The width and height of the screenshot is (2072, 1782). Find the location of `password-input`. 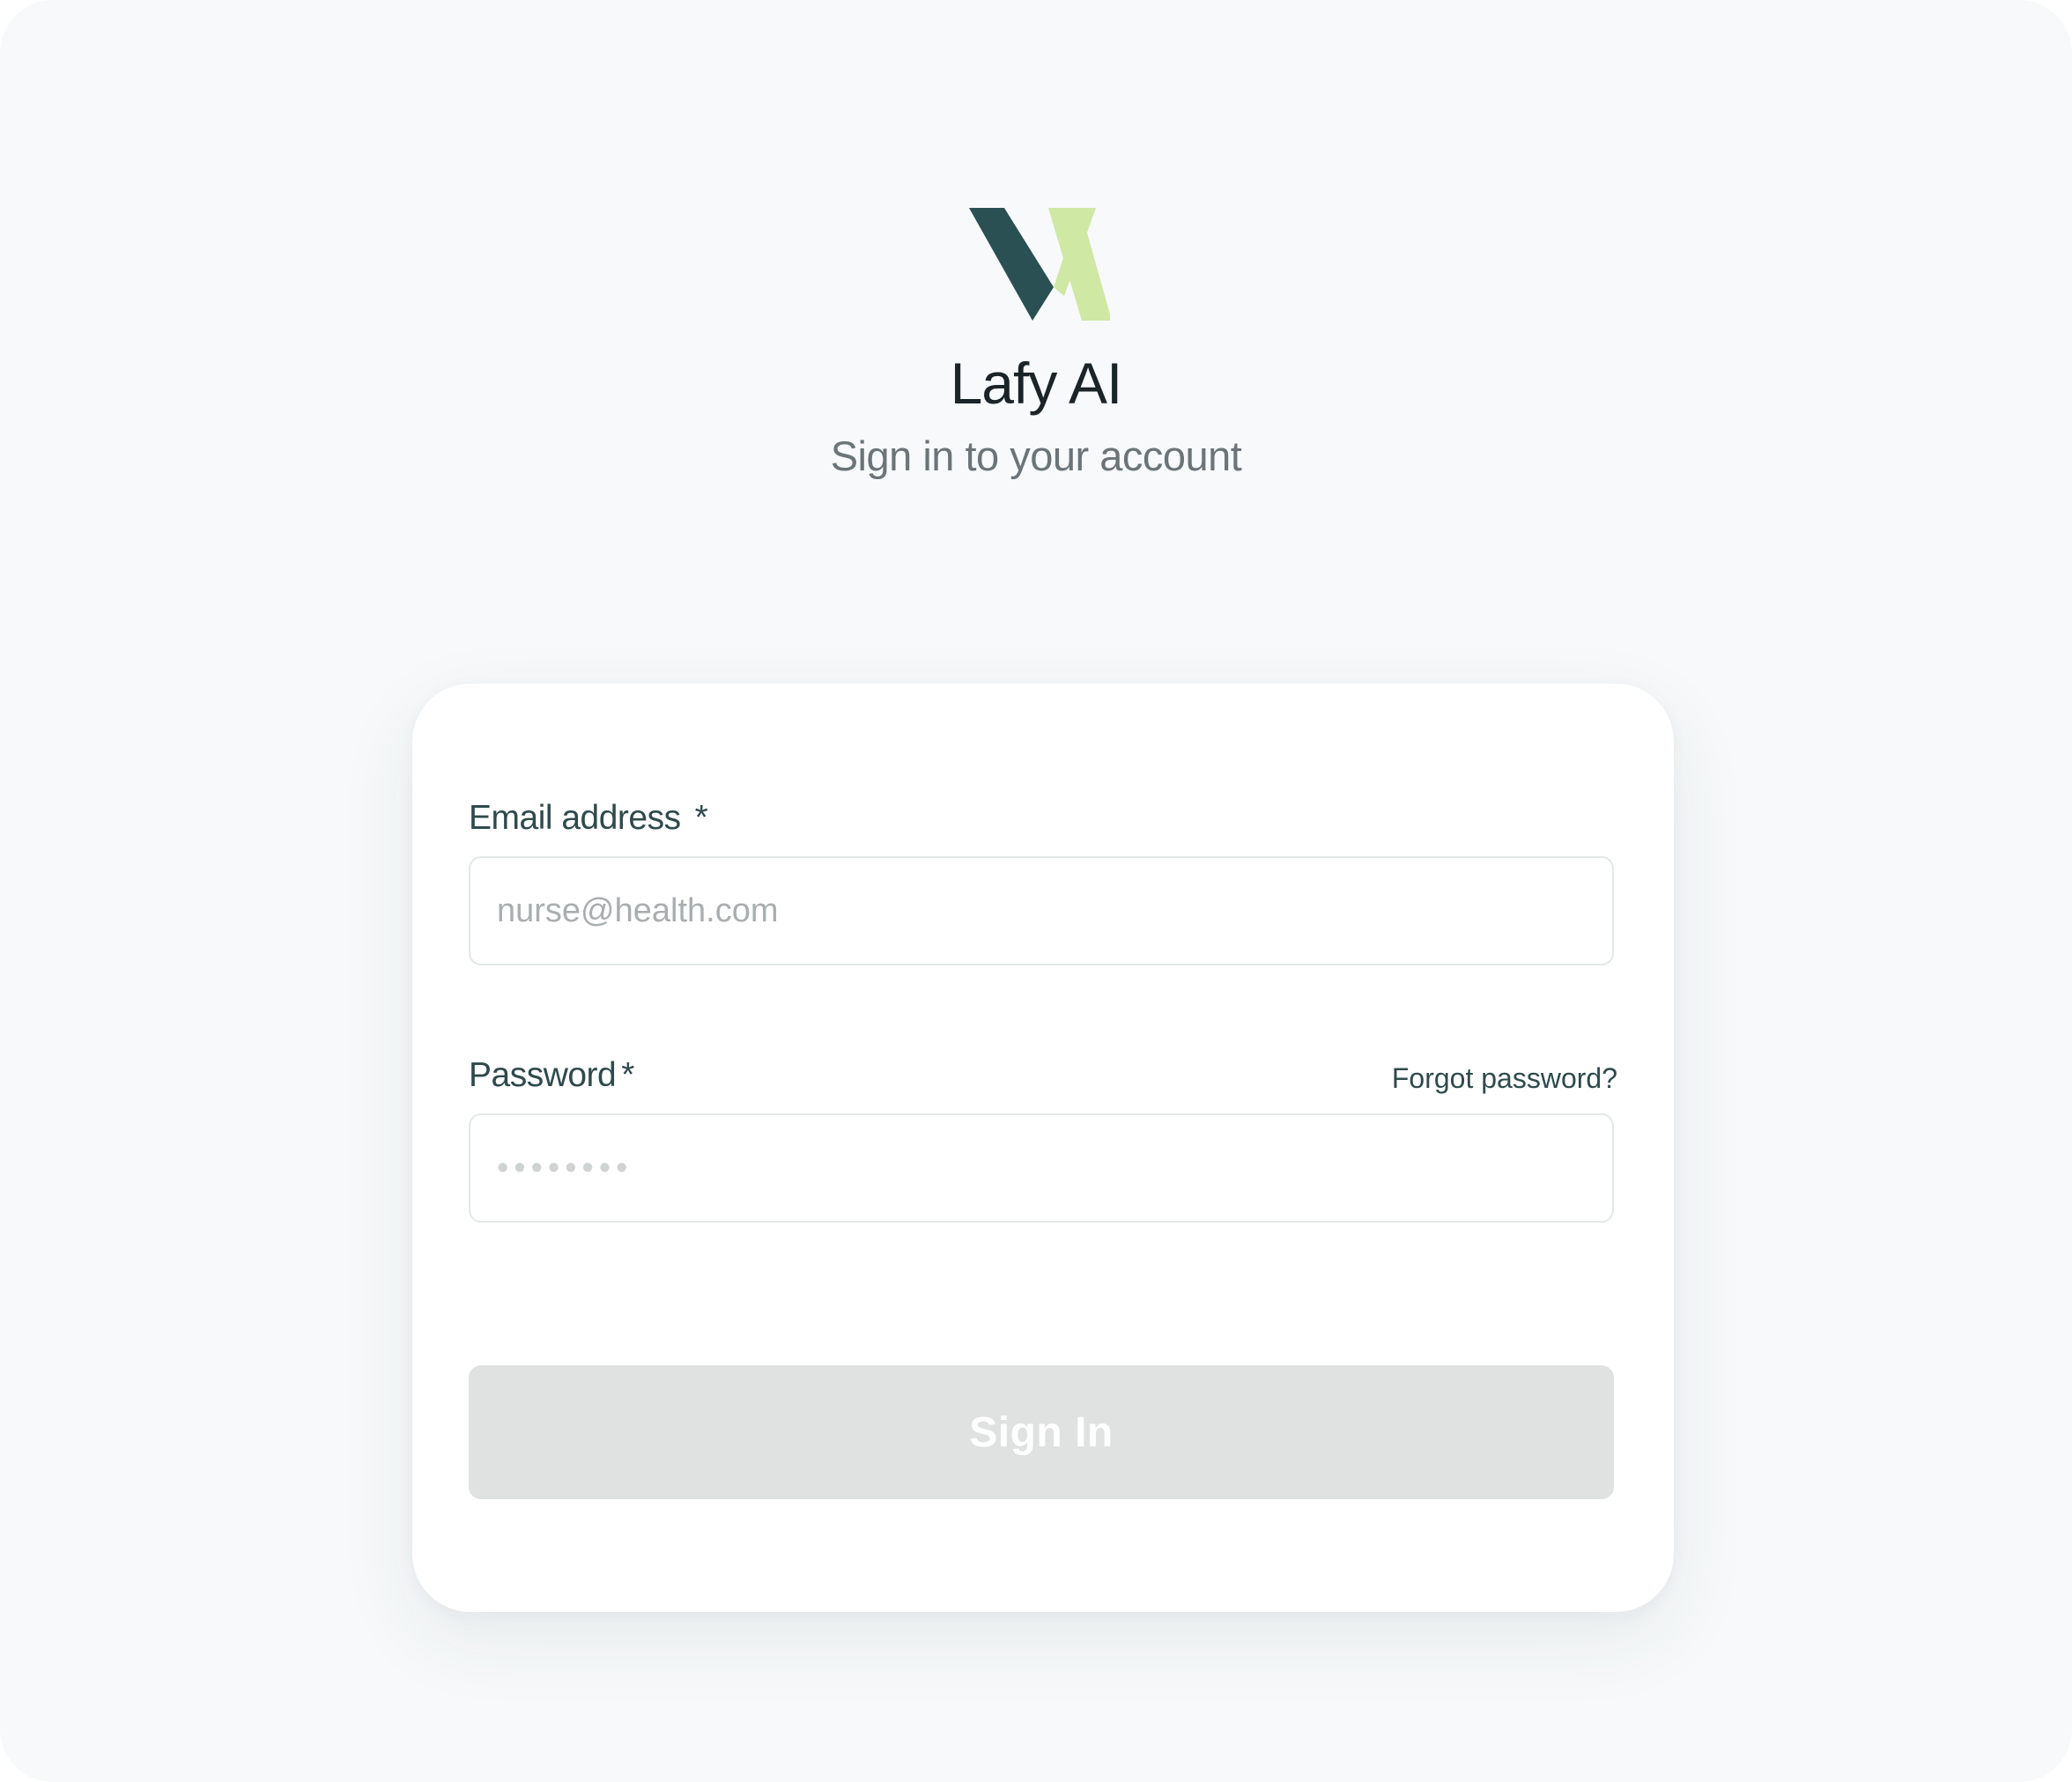

password-input is located at coordinates (1041, 1168).